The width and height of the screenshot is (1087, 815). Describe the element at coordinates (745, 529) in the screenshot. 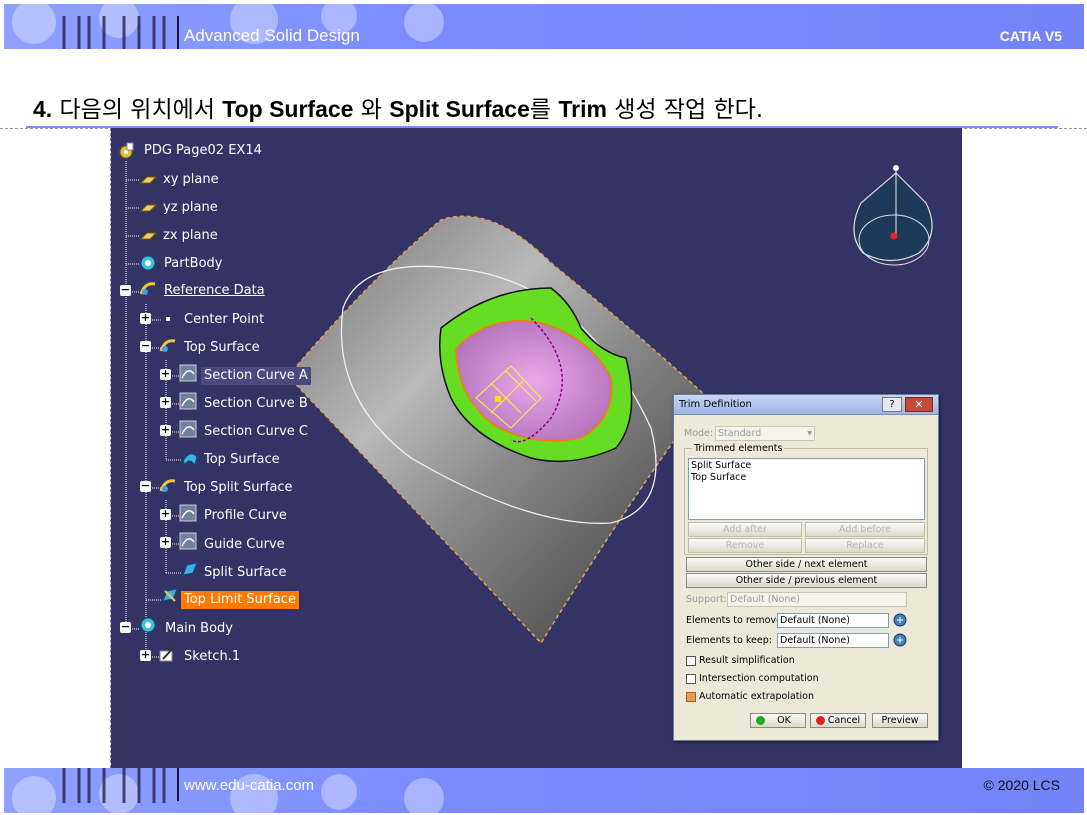

I see `add-after-button: Add after` at that location.